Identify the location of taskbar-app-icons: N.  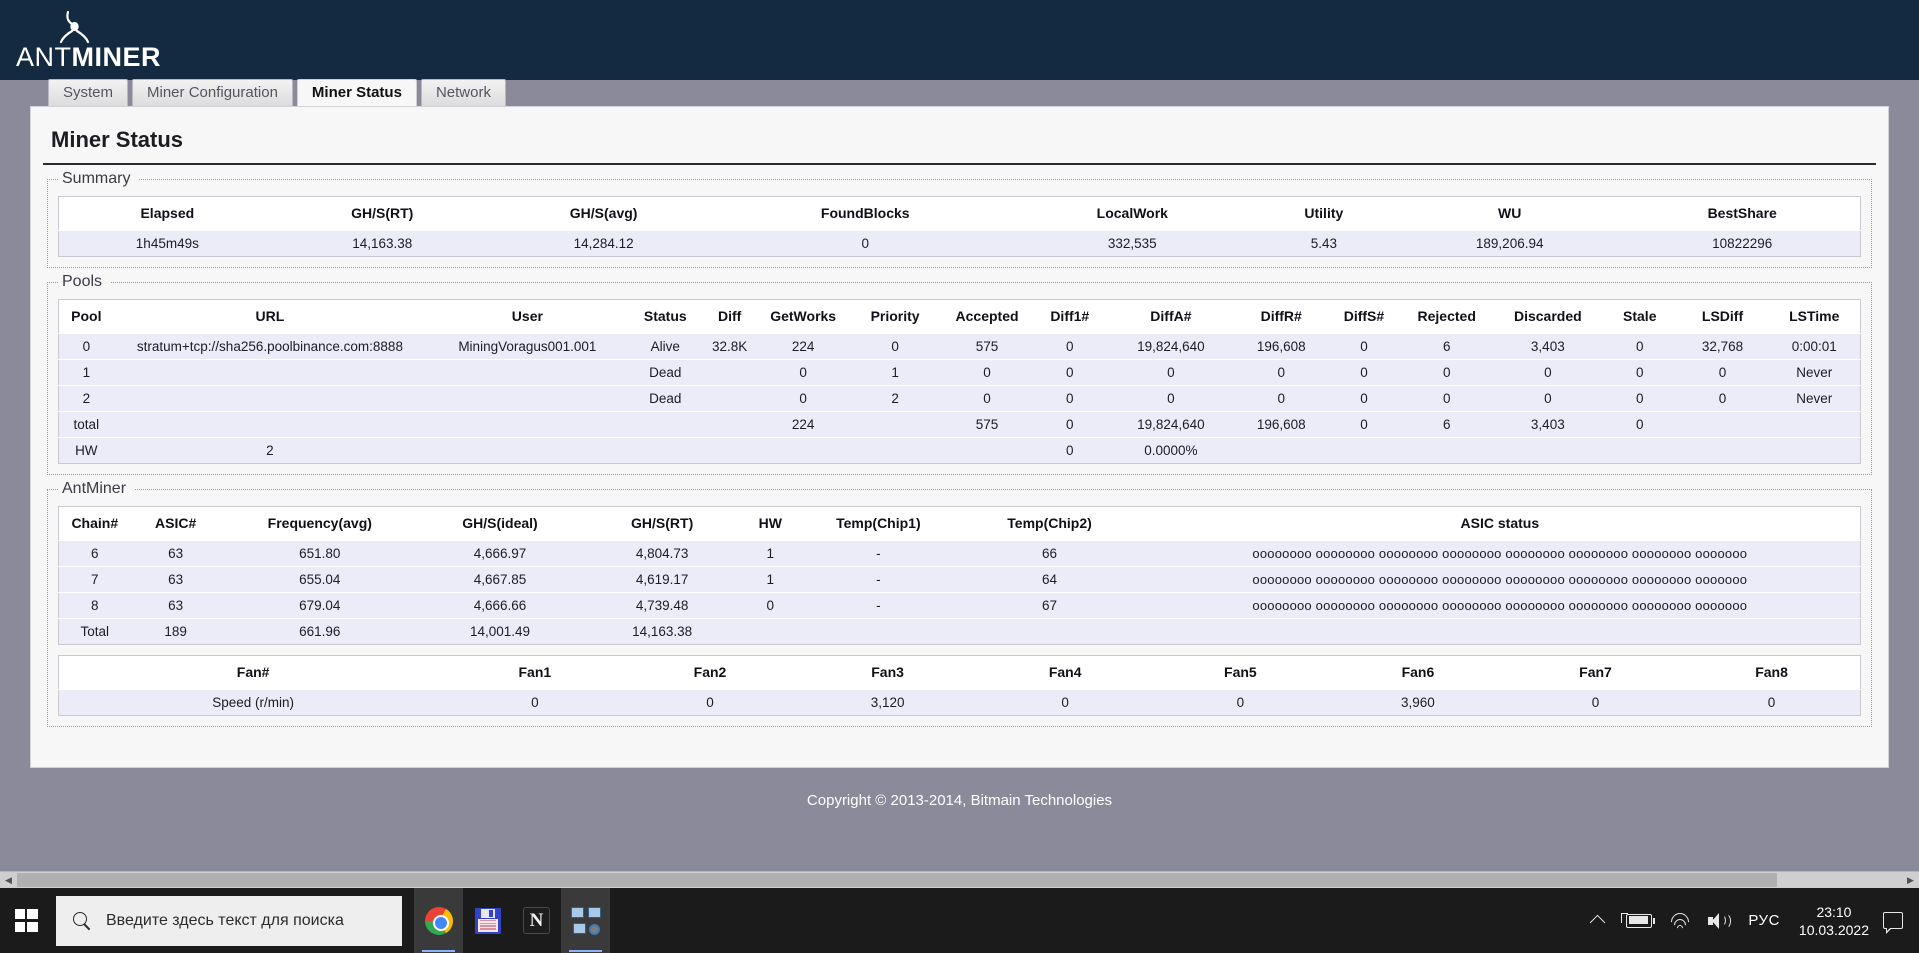
(512, 920).